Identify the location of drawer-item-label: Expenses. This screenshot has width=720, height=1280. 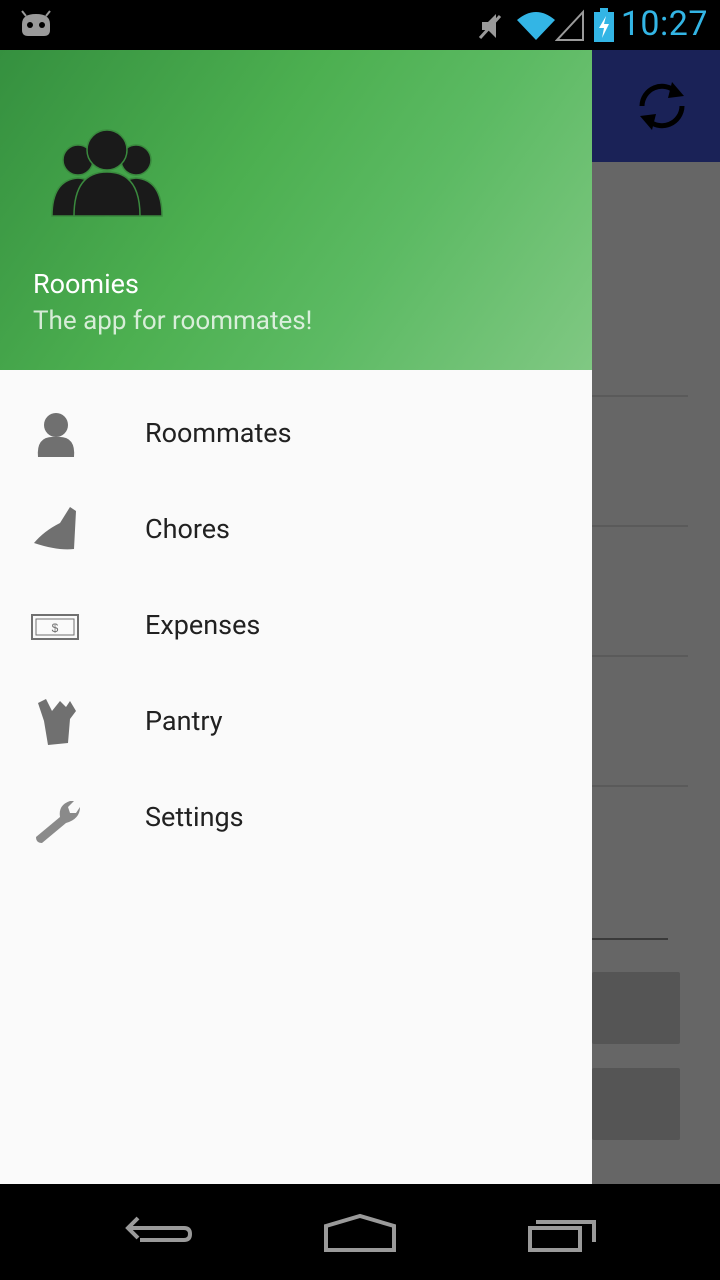
(203, 625).